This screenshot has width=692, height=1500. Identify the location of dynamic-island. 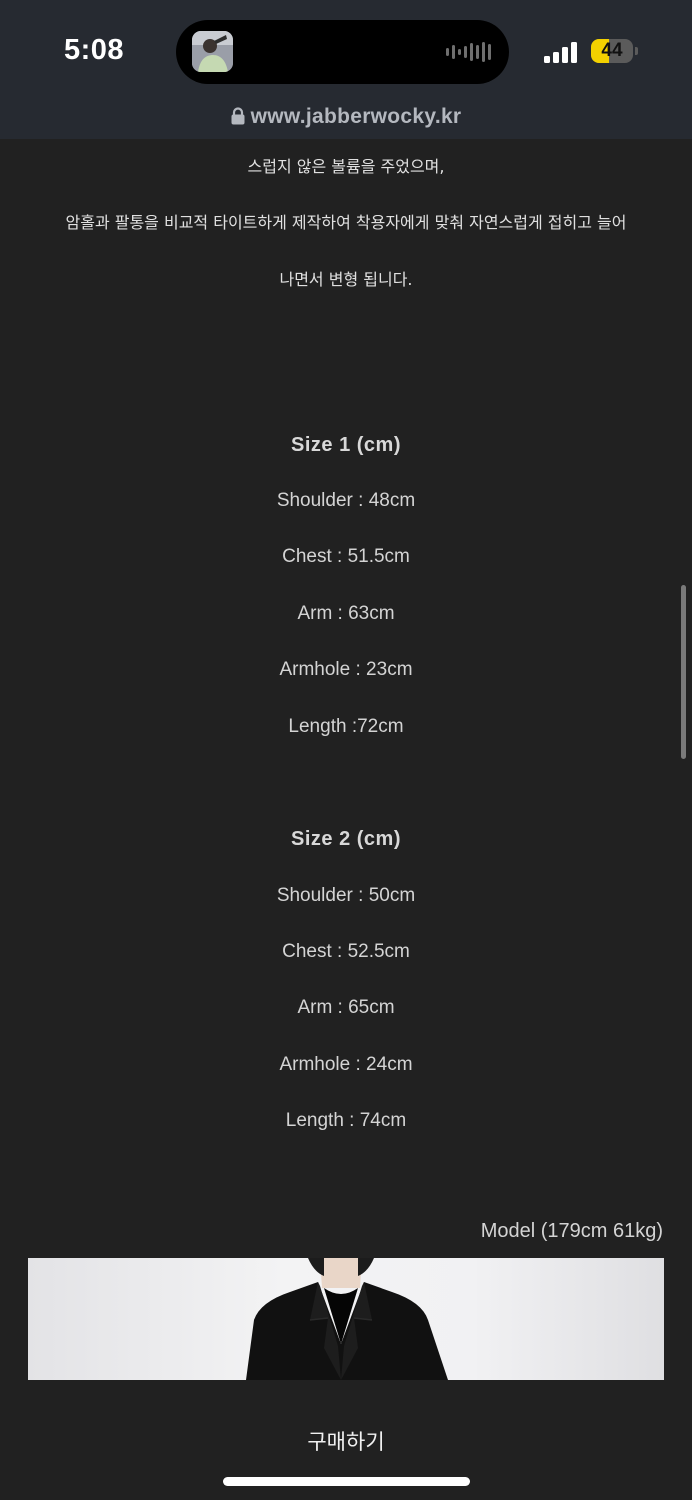
(342, 52).